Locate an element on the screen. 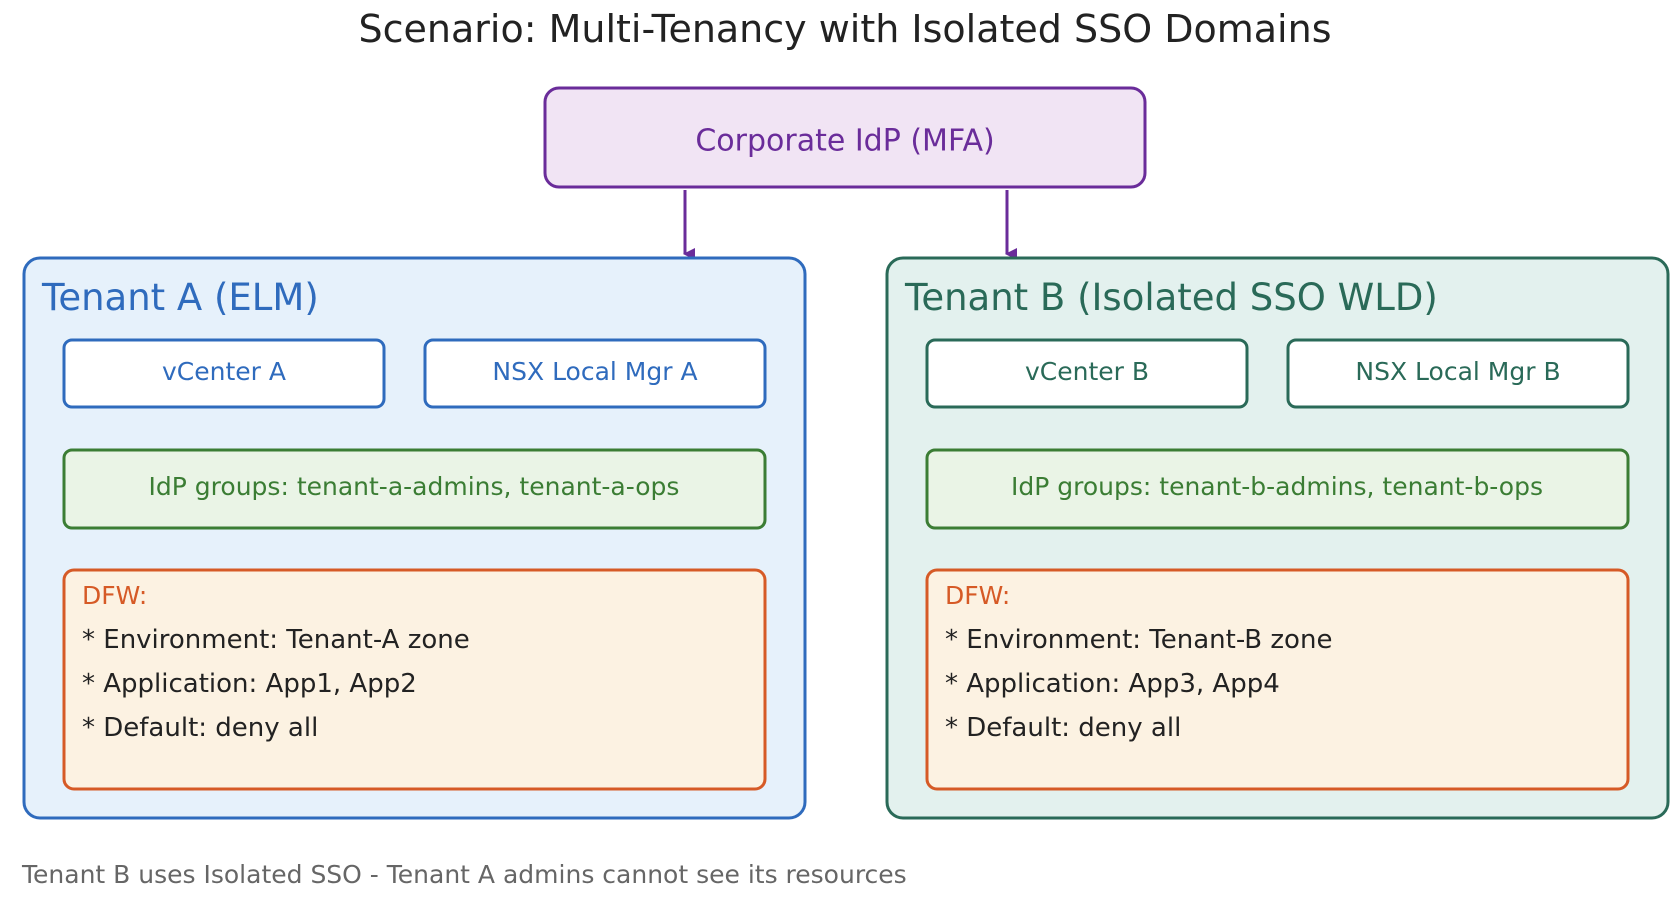 Image resolution: width=1680 pixels, height=904 pixels. tenant-a-nsx-label: NSX Local Mgr A is located at coordinates (594, 371).